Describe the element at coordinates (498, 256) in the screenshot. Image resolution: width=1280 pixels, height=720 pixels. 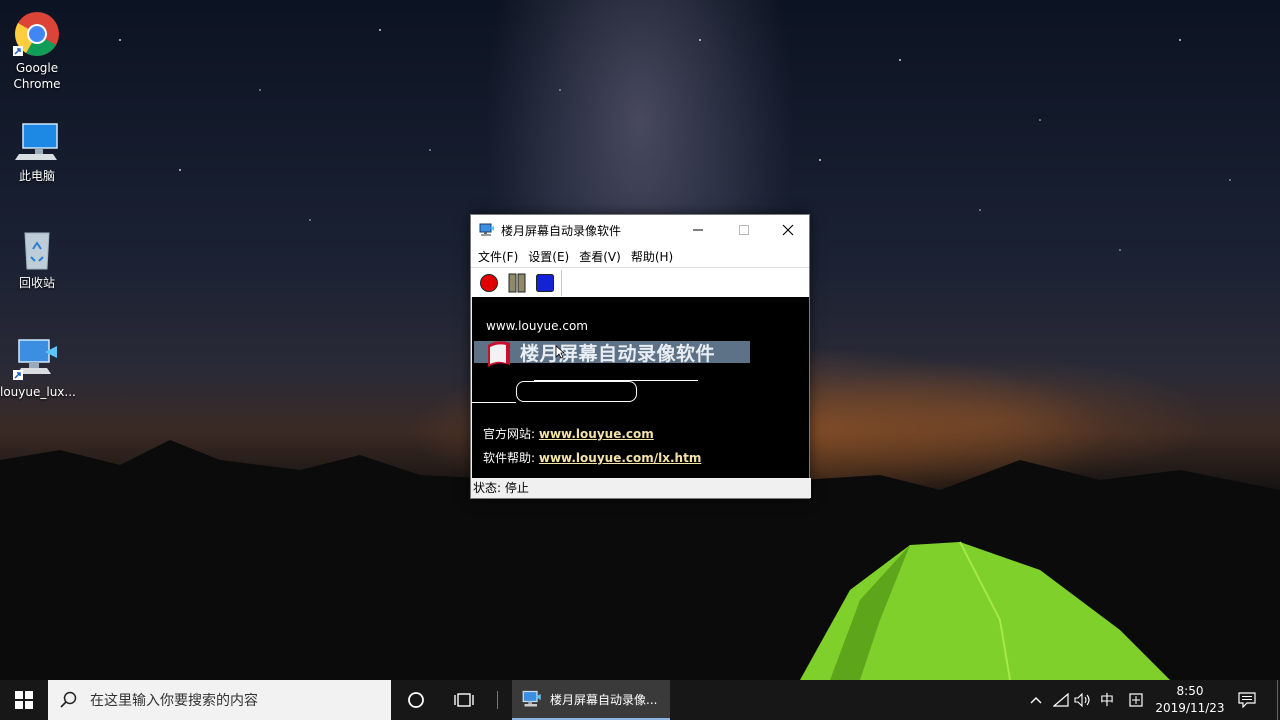
I see `menu-file: 文件(F)` at that location.